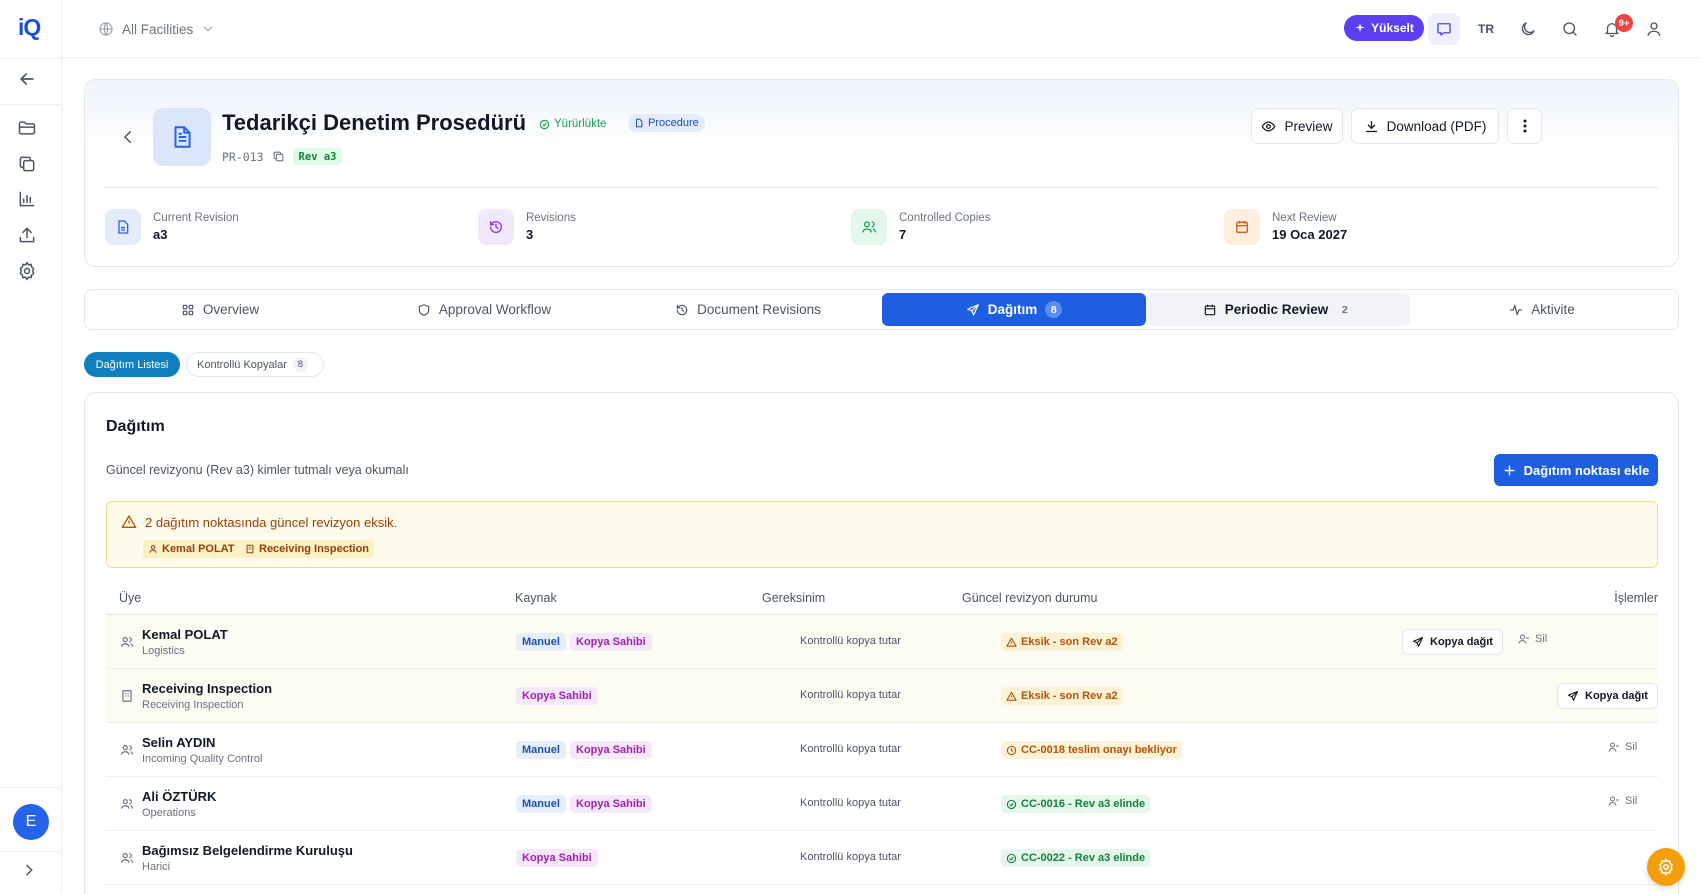 The image size is (1700, 894). I want to click on upload-icon, so click(27, 235).